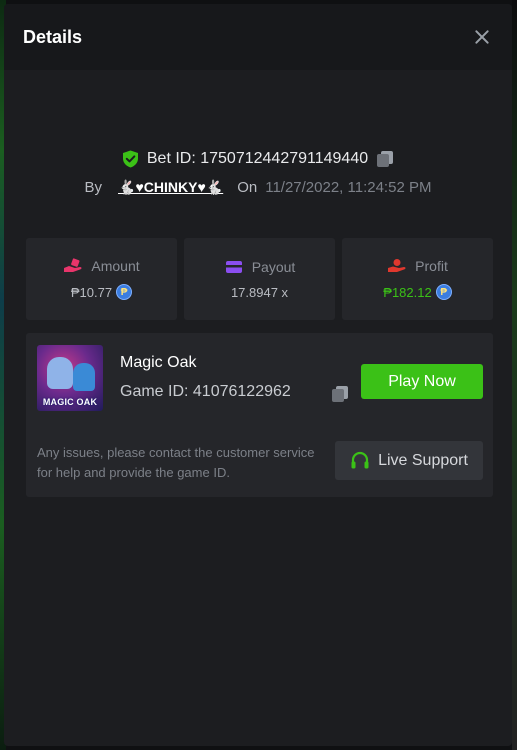  What do you see at coordinates (158, 362) in the screenshot?
I see `game-name: Magic Oak` at bounding box center [158, 362].